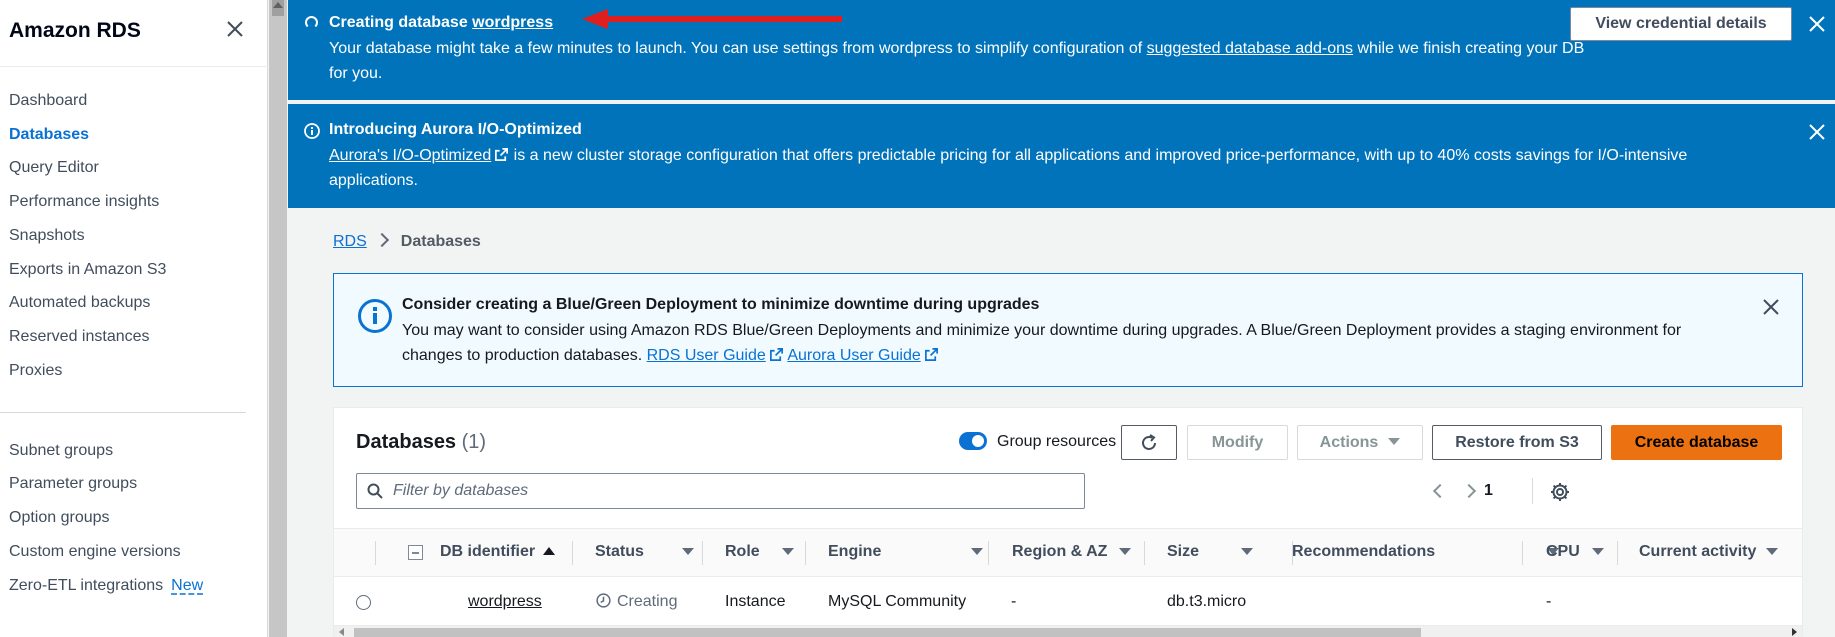 The image size is (1835, 637). What do you see at coordinates (441, 23) in the screenshot?
I see `flash-title: Creating database wordpress` at bounding box center [441, 23].